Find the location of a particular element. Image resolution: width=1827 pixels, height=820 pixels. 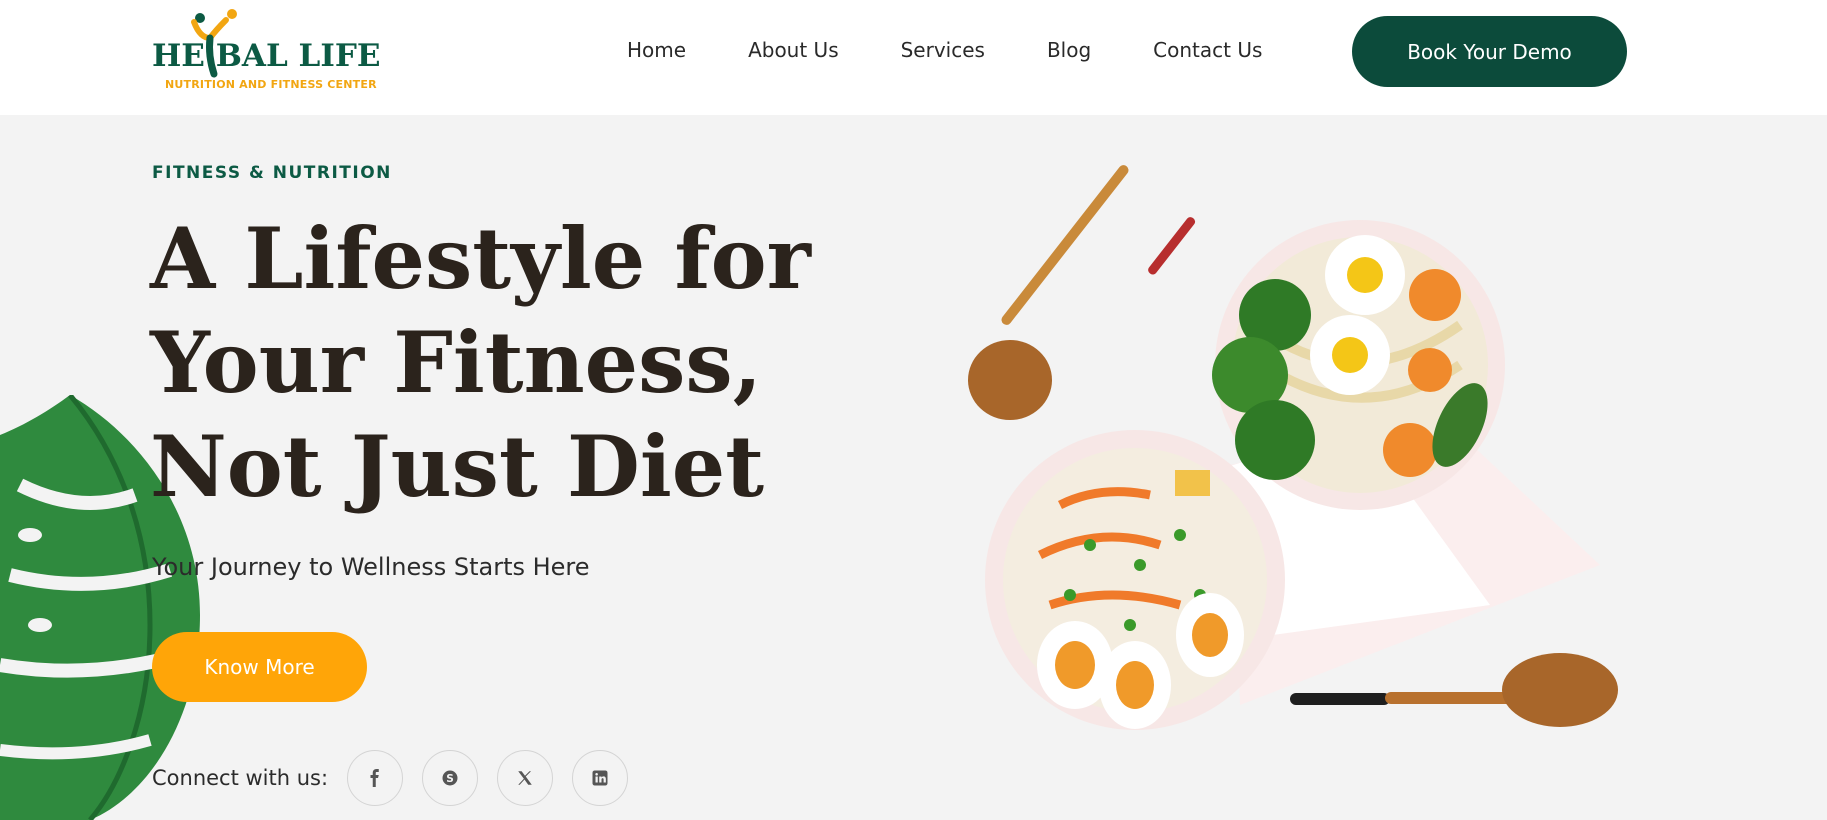

skype-icon: S is located at coordinates (450, 778).